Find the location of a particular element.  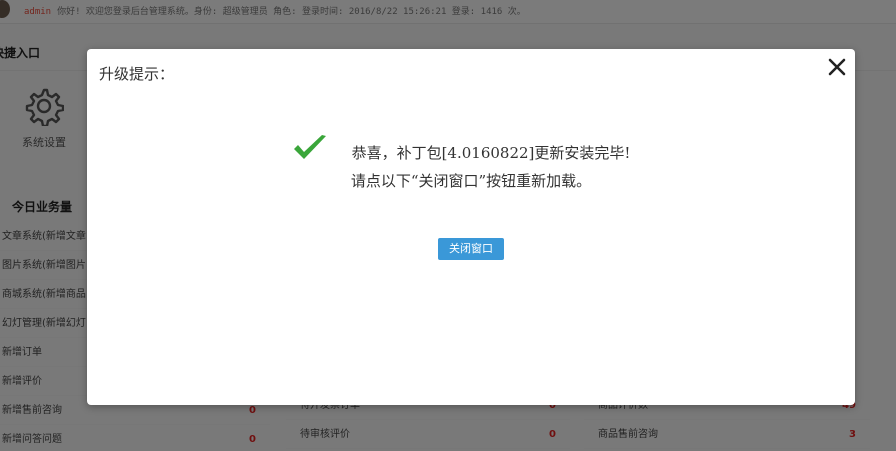

success-message: 恭喜，补丁包[4.0160822]更新安装完毕! is located at coordinates (491, 153).